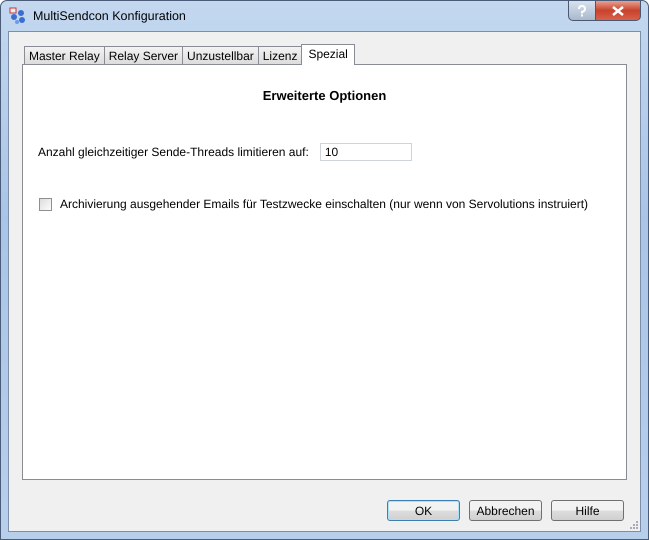 The image size is (649, 540). What do you see at coordinates (366, 152) in the screenshot?
I see `thread-limit-field: 10` at bounding box center [366, 152].